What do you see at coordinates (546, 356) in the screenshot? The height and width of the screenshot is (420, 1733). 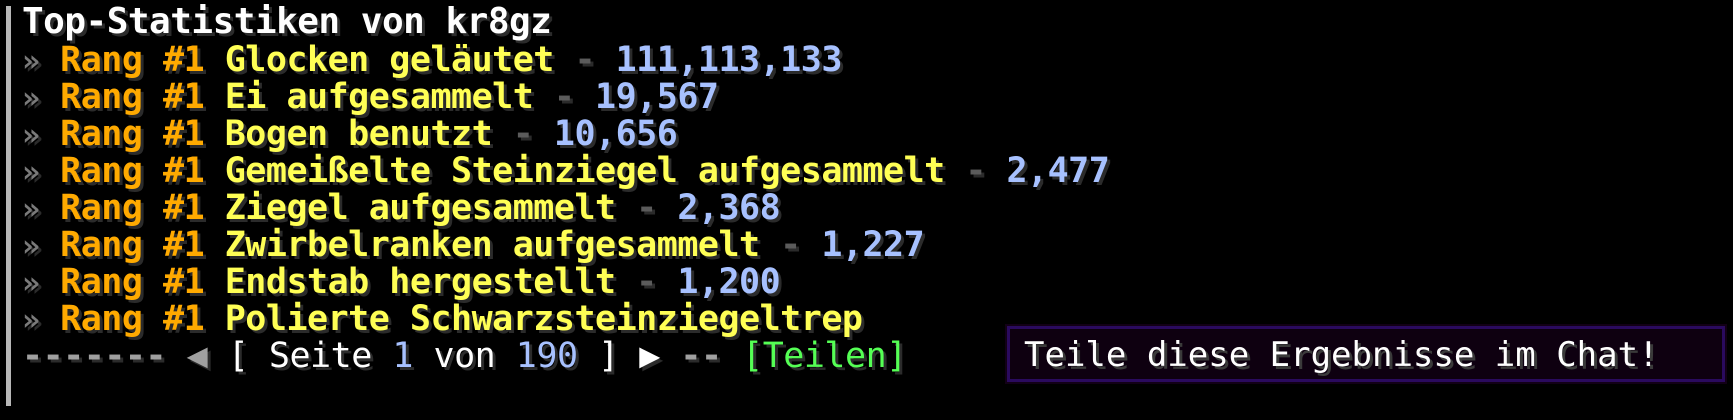 I see `total-pages: 190` at bounding box center [546, 356].